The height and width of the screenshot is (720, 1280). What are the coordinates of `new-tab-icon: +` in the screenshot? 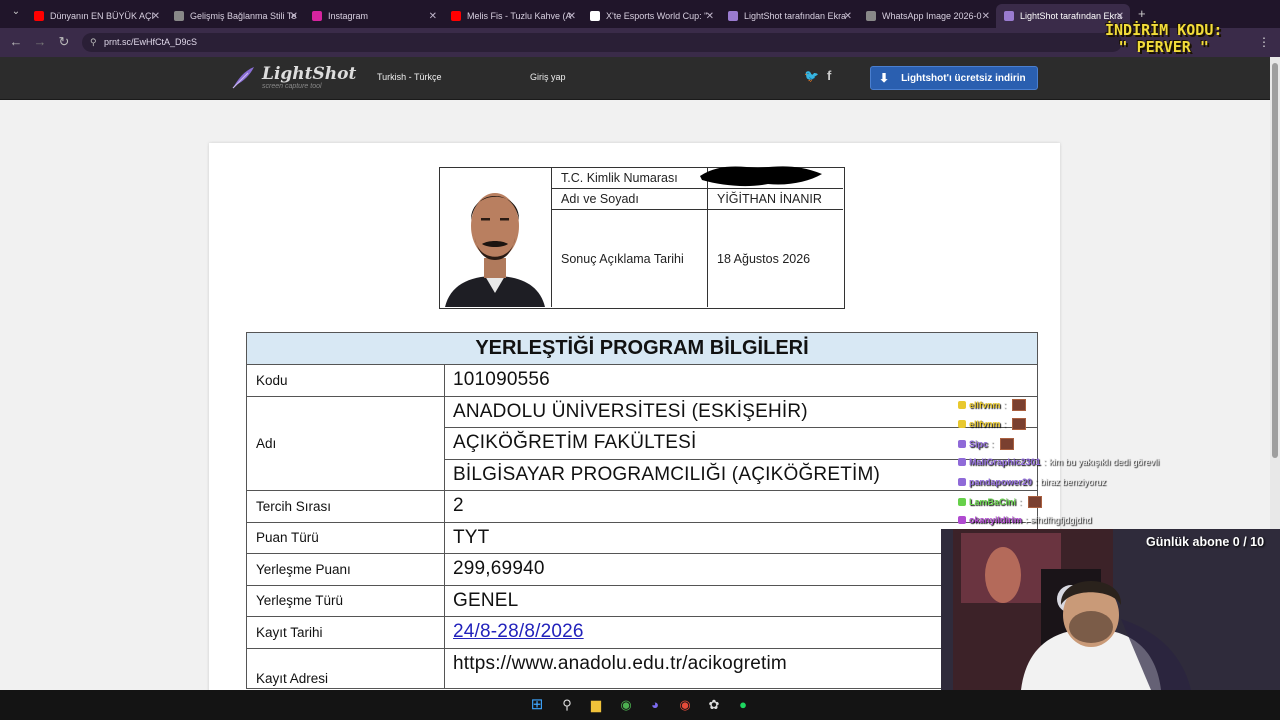 It's located at (1142, 13).